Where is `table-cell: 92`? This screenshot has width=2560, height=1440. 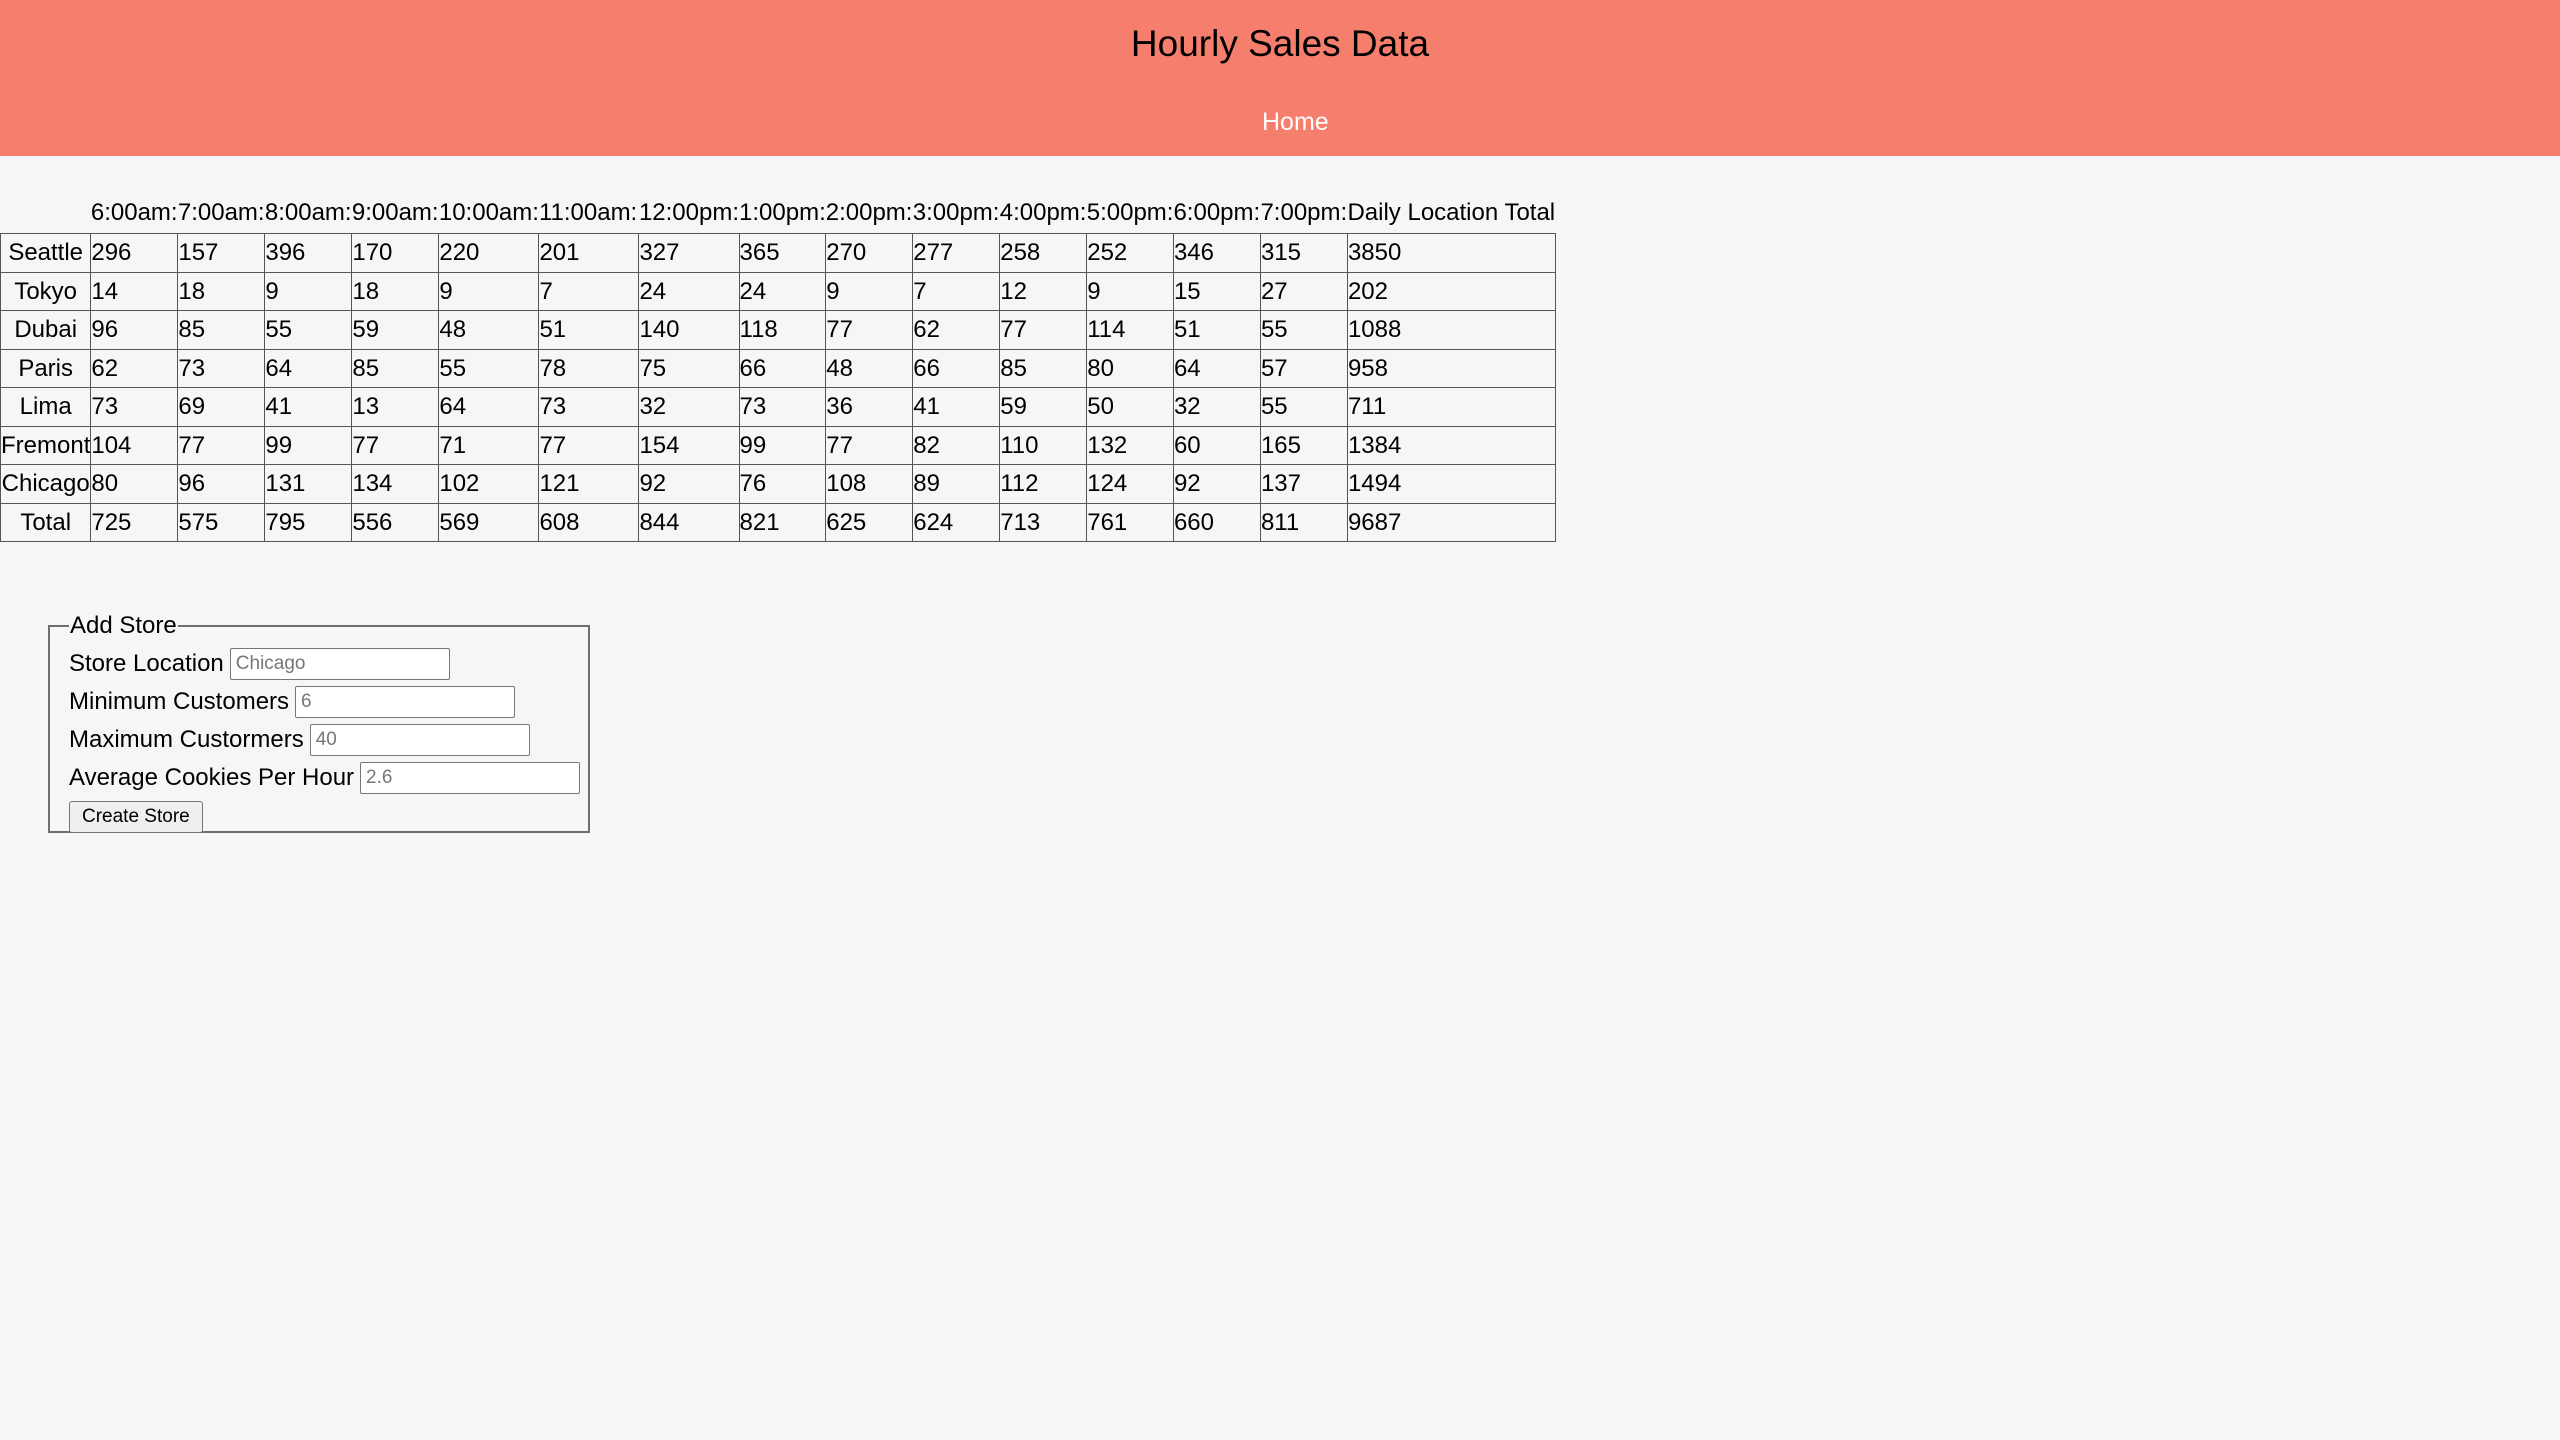 table-cell: 92 is located at coordinates (1216, 484).